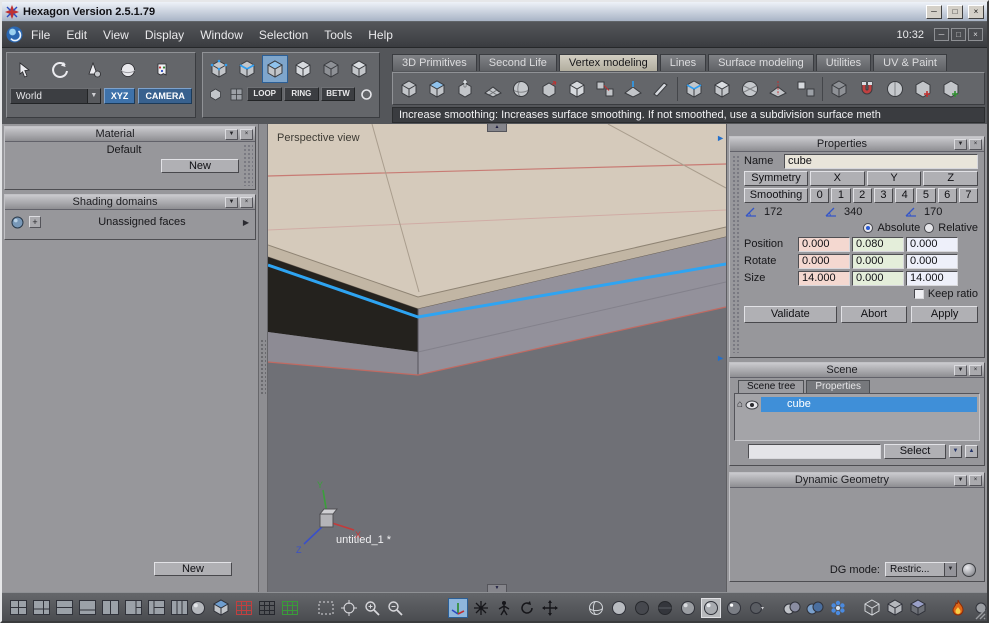 Image resolution: width=989 pixels, height=623 pixels. Describe the element at coordinates (839, 88) in the screenshot. I see `thickness-tool-icon` at that location.